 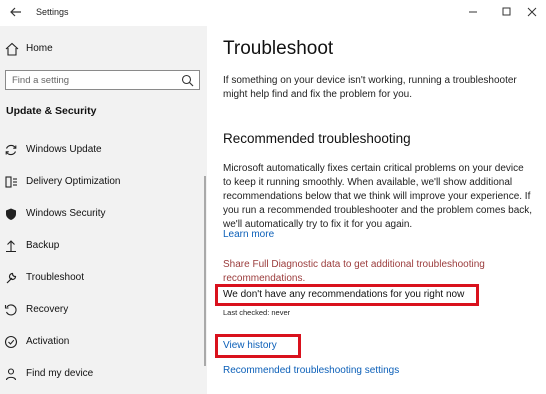 I want to click on sidebar-home: Home, so click(x=103, y=49).